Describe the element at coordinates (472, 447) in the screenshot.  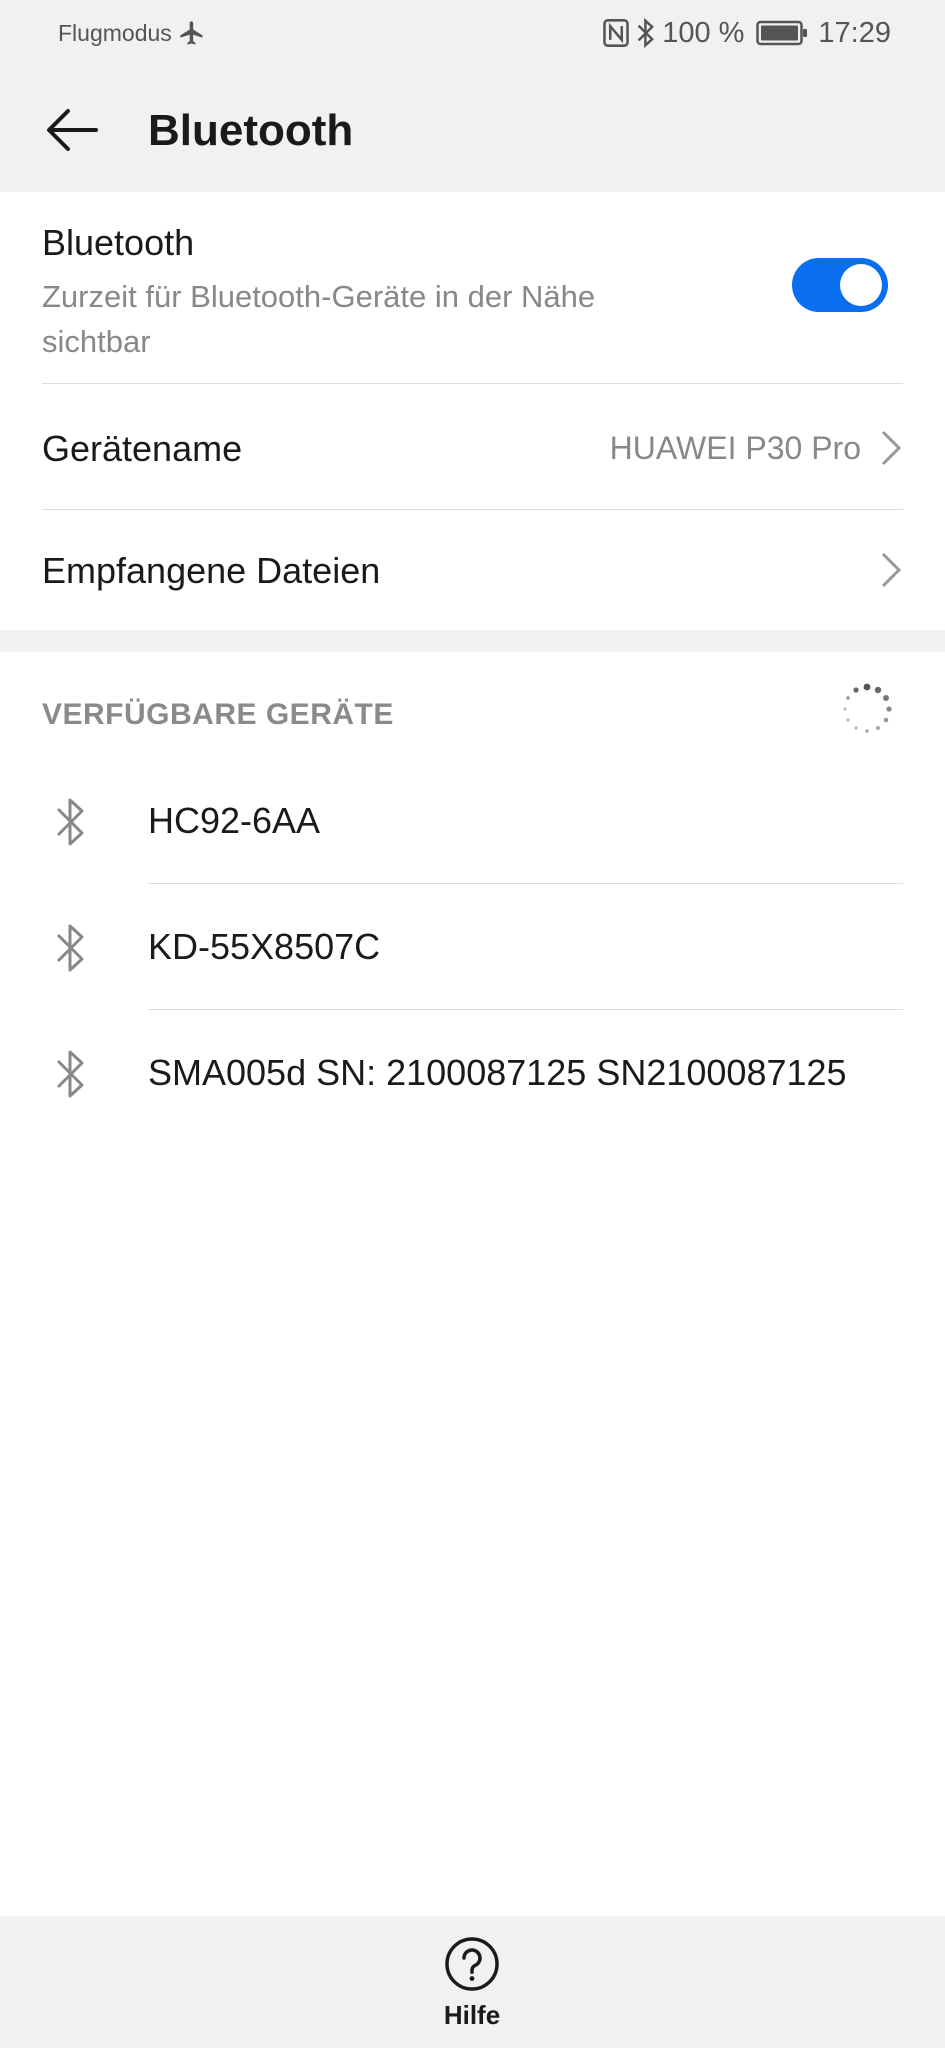
I see `device-name-row: Gerätename HUAWEI P30 Pro` at that location.